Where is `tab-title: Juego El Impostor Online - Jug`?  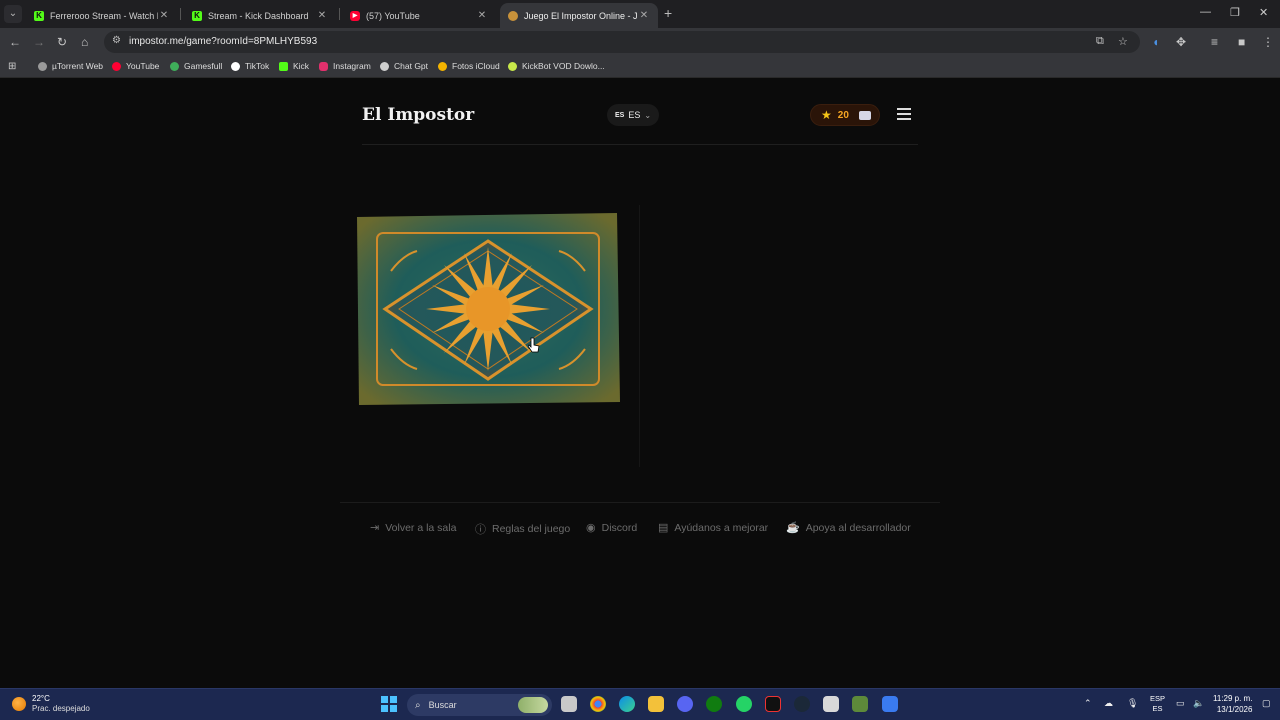
tab-title: Juego El Impostor Online - Jug is located at coordinates (581, 15).